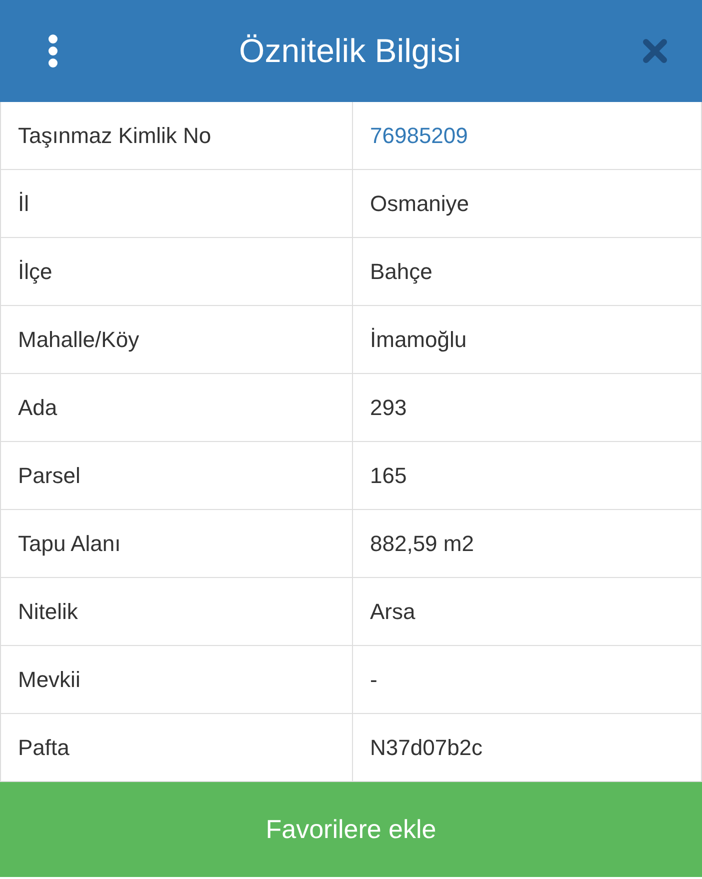  I want to click on attribute-value: Bahçe, so click(527, 272).